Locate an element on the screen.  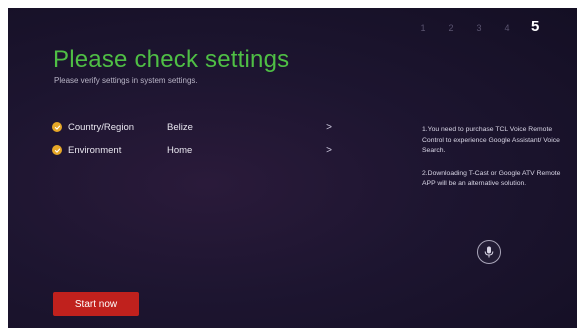
microphone-icon is located at coordinates (489, 252).